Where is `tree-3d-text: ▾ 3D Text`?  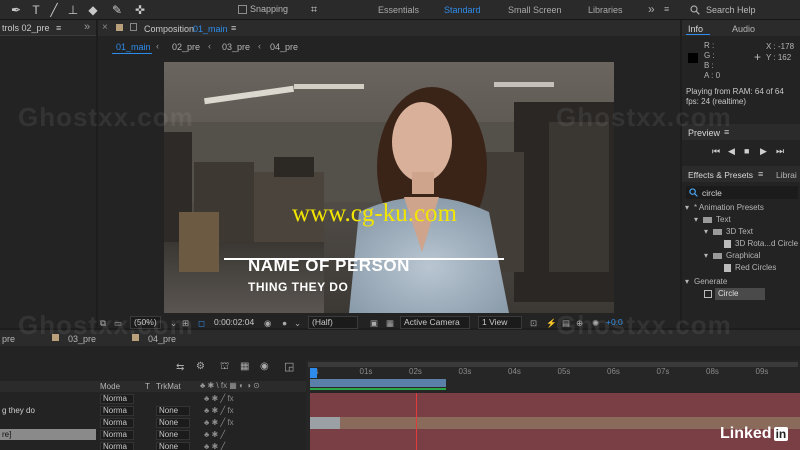
tree-3d-text: ▾ 3D Text is located at coordinates (741, 232).